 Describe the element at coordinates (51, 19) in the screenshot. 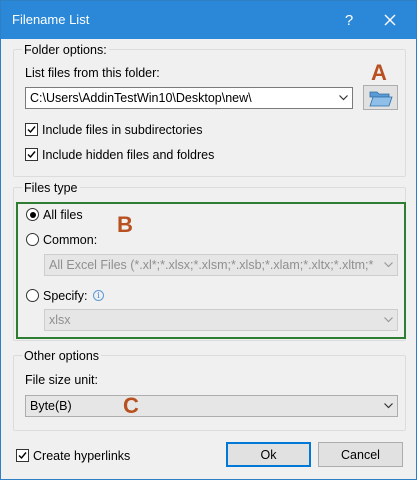

I see `window-title: Filename List` at that location.